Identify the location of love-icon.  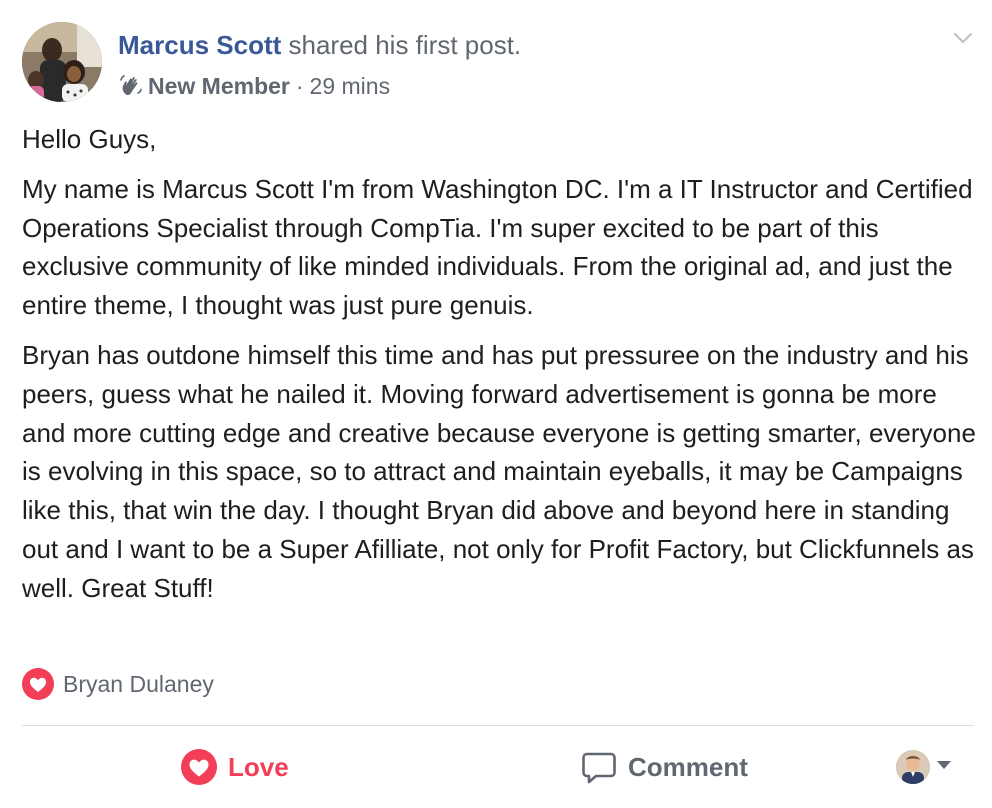
(199, 767).